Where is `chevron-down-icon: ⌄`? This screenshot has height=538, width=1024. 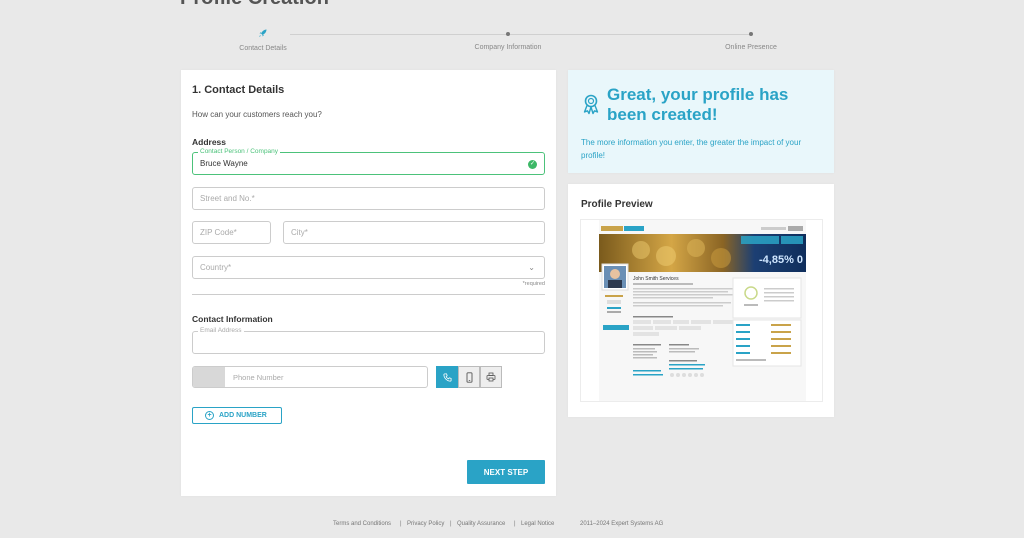 chevron-down-icon: ⌄ is located at coordinates (531, 267).